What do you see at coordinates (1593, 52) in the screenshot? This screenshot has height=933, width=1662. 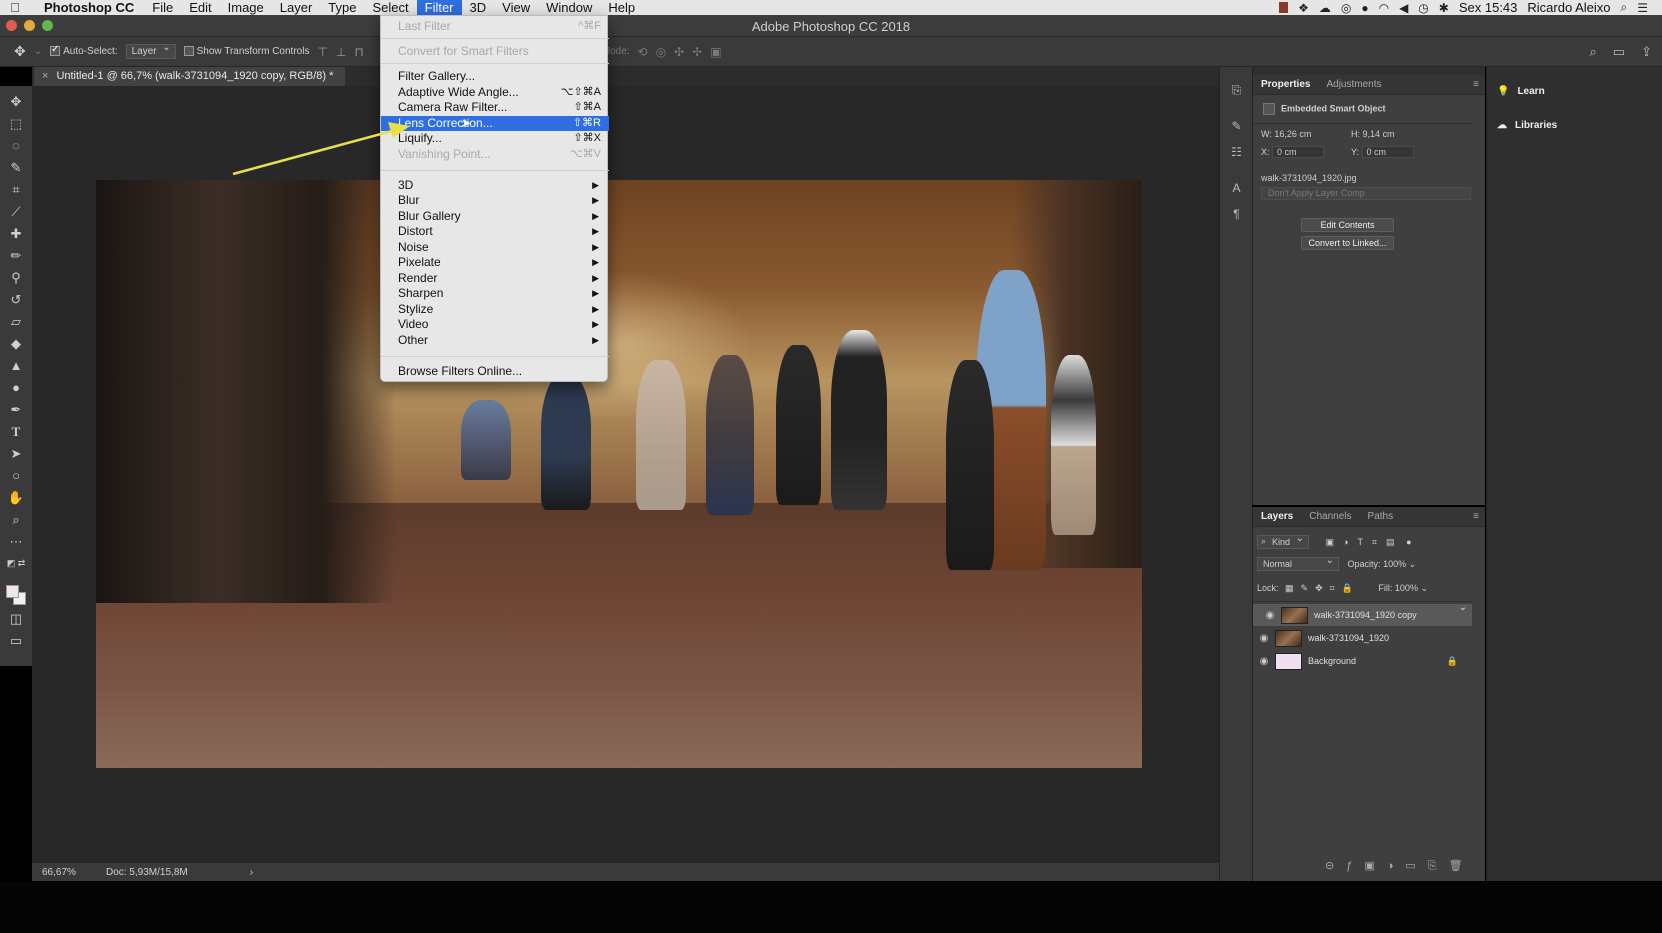 I see `search-icon: ⌕` at bounding box center [1593, 52].